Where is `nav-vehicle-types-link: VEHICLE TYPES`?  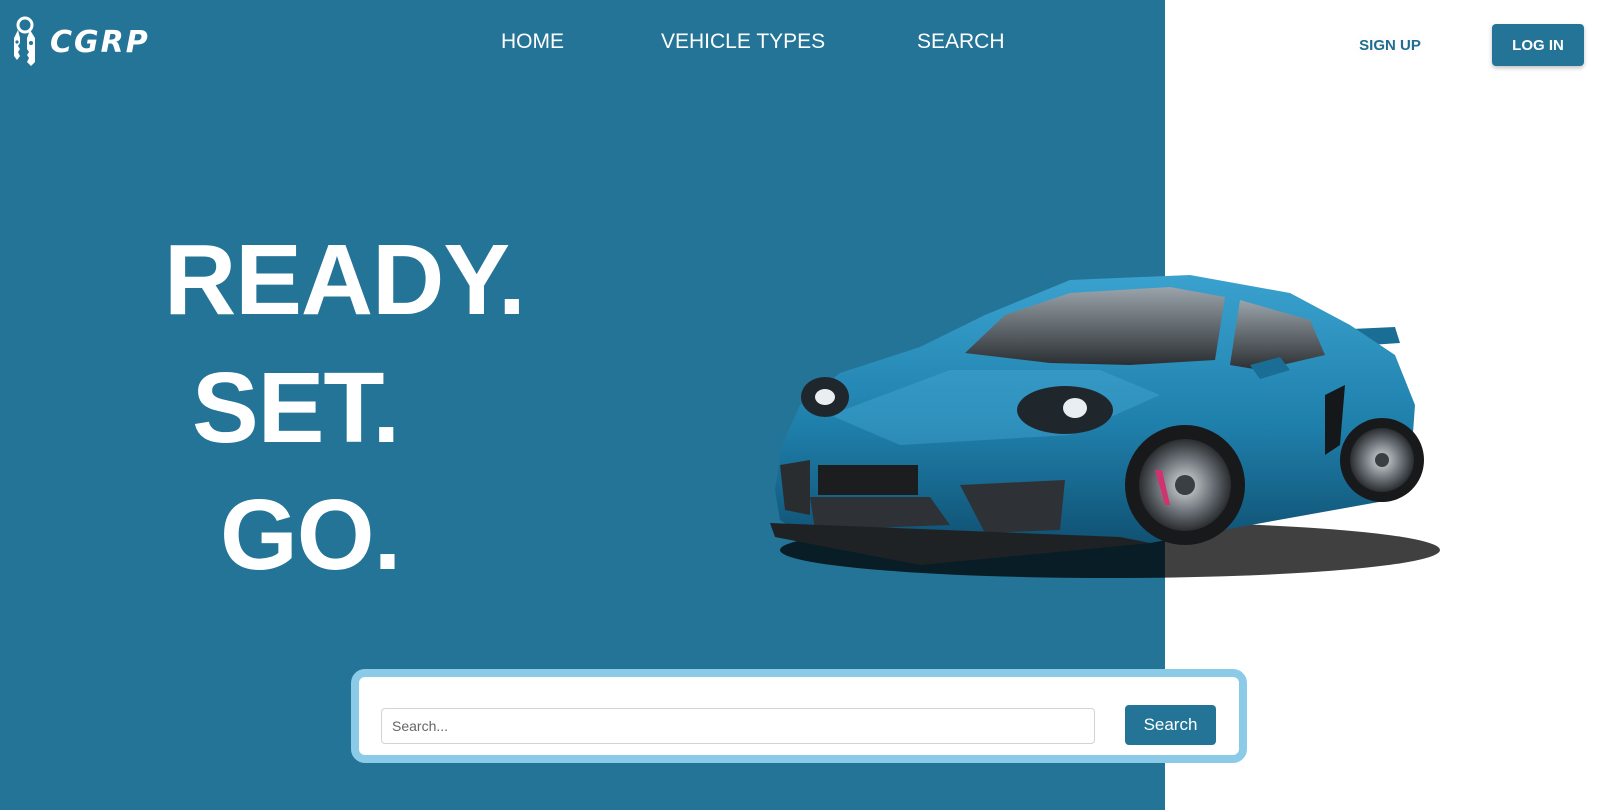 nav-vehicle-types-link: VEHICLE TYPES is located at coordinates (743, 42).